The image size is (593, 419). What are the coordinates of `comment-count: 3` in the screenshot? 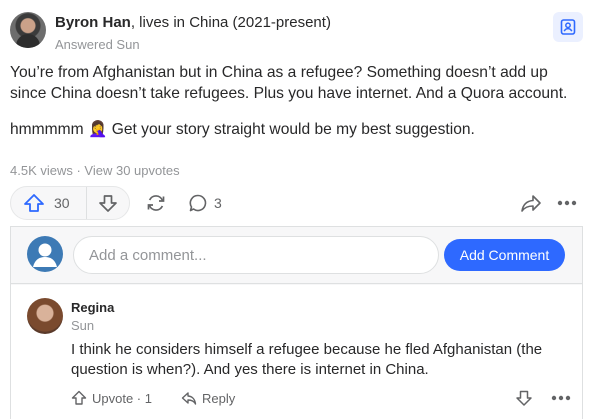 It's located at (218, 203).